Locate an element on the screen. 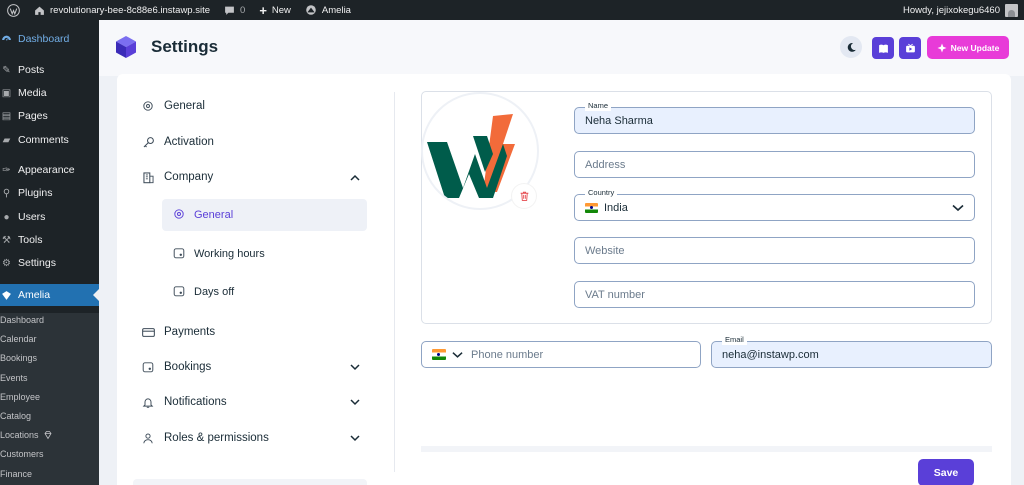 The height and width of the screenshot is (485, 1024). settings-nav-notifications: Notifications is located at coordinates (254, 402).